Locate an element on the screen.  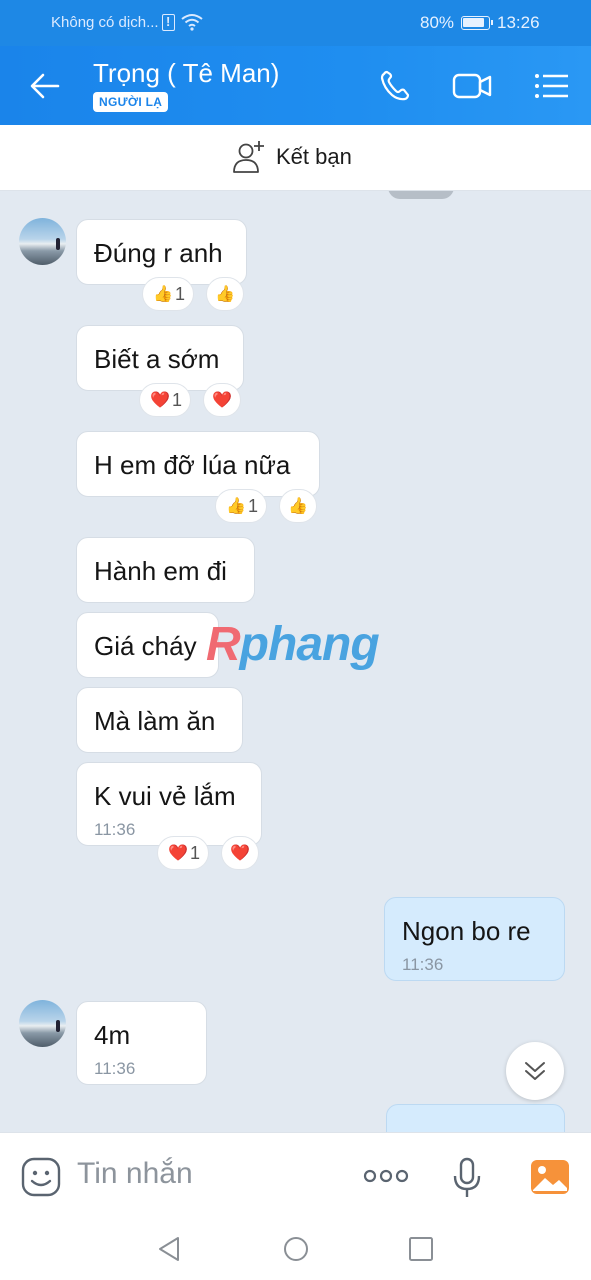
add-friend-bar: Kết bạn is located at coordinates (295, 158).